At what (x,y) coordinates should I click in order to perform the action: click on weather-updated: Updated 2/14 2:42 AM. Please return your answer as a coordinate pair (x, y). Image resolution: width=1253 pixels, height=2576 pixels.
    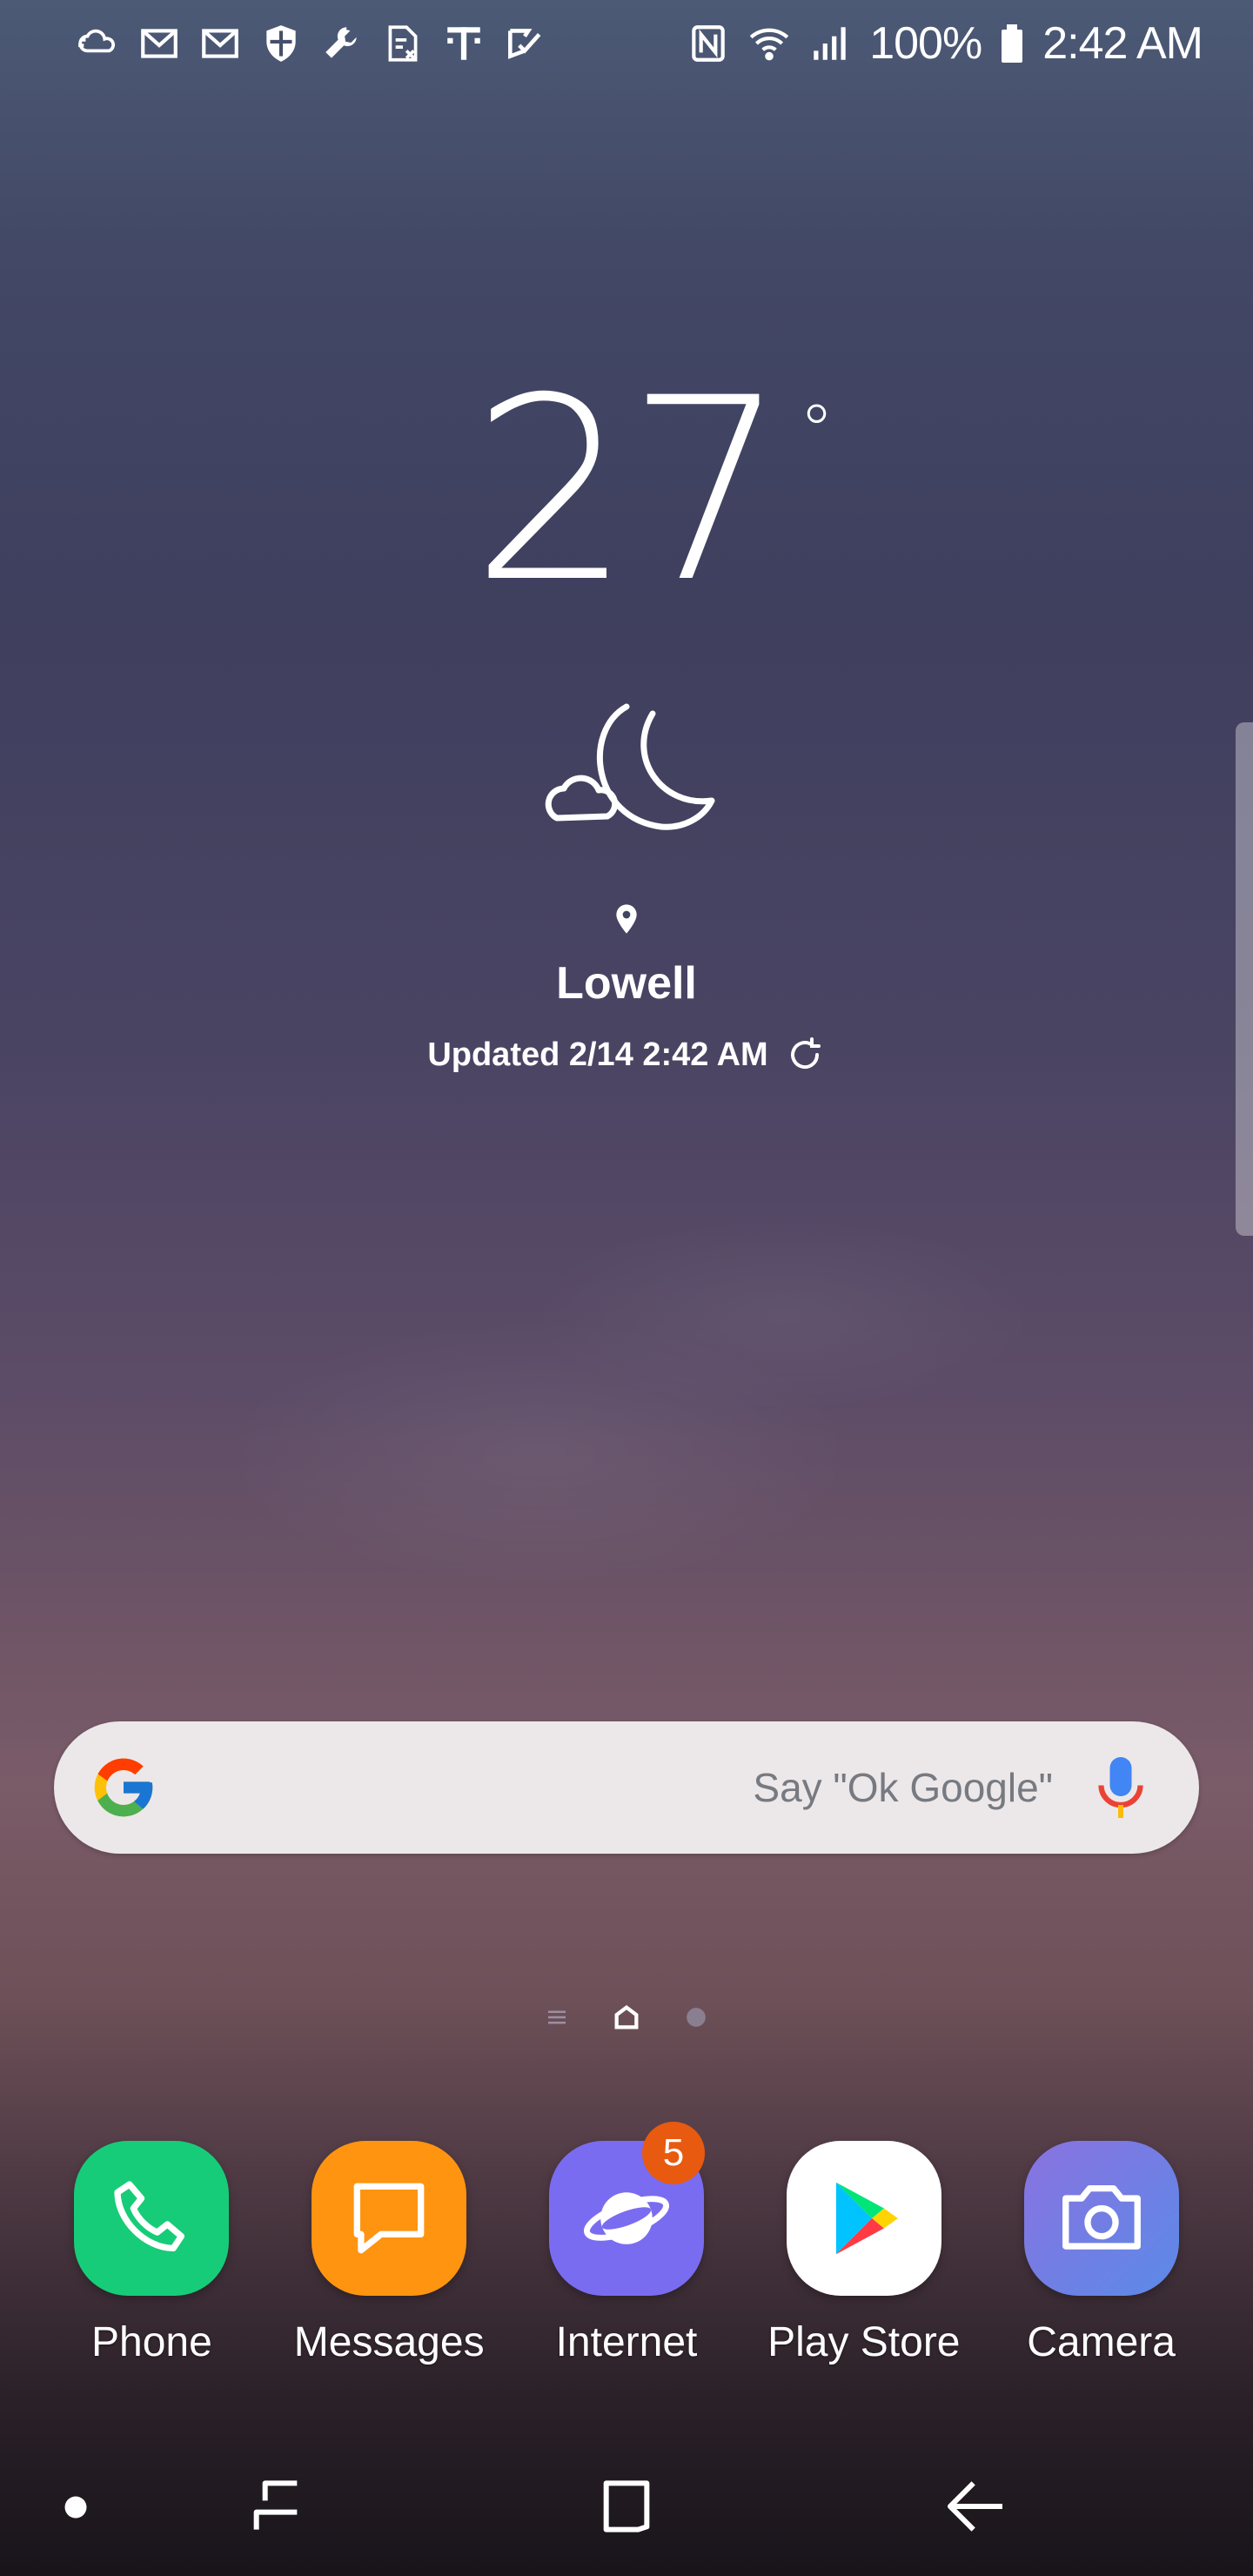
    Looking at the image, I should click on (626, 1055).